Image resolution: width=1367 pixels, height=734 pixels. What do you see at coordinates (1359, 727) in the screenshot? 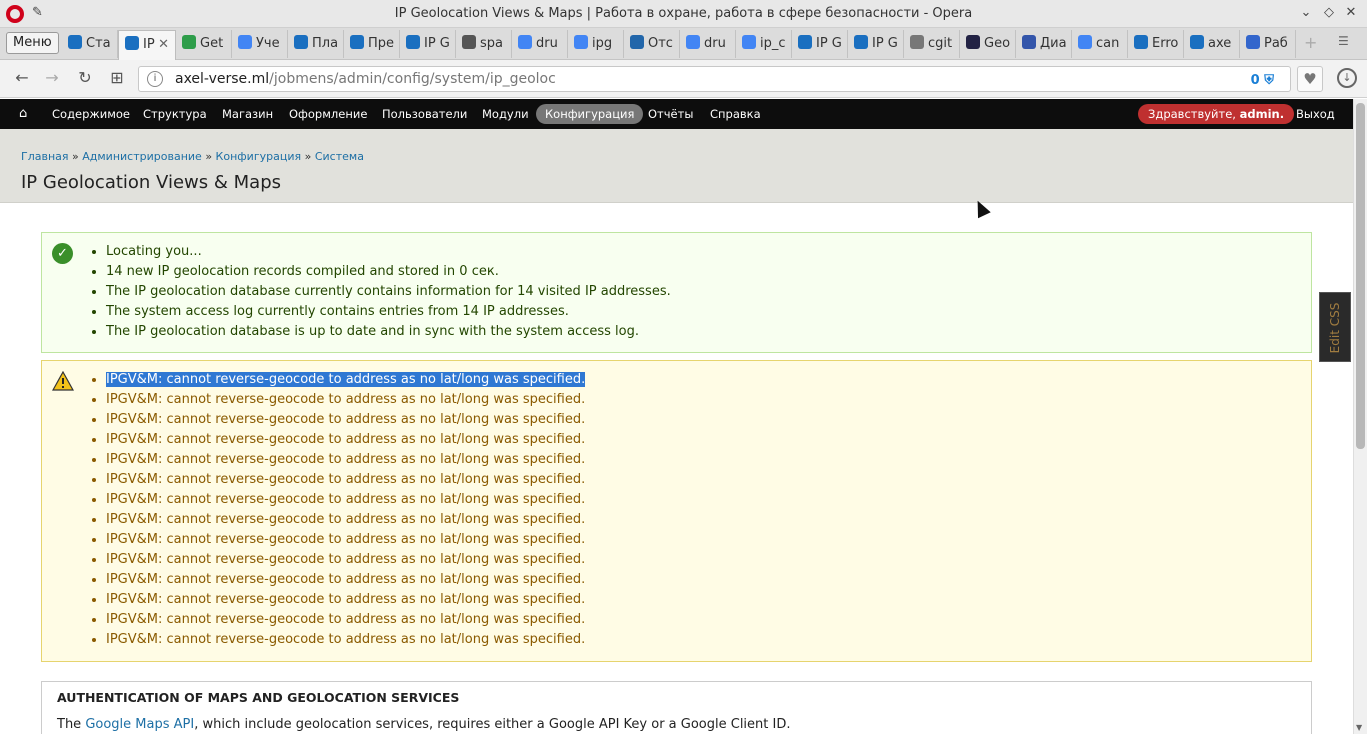
I see `scroll-down-icon: ▼` at bounding box center [1359, 727].